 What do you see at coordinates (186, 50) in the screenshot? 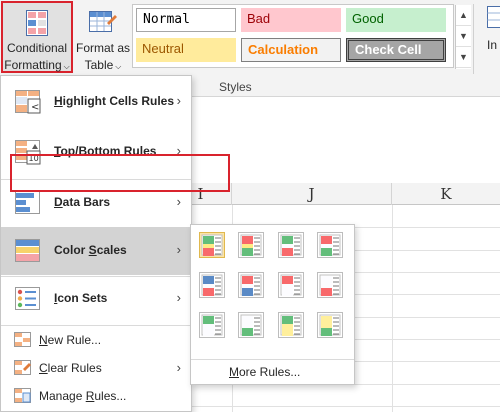
I see `style-neutral: Neutral` at bounding box center [186, 50].